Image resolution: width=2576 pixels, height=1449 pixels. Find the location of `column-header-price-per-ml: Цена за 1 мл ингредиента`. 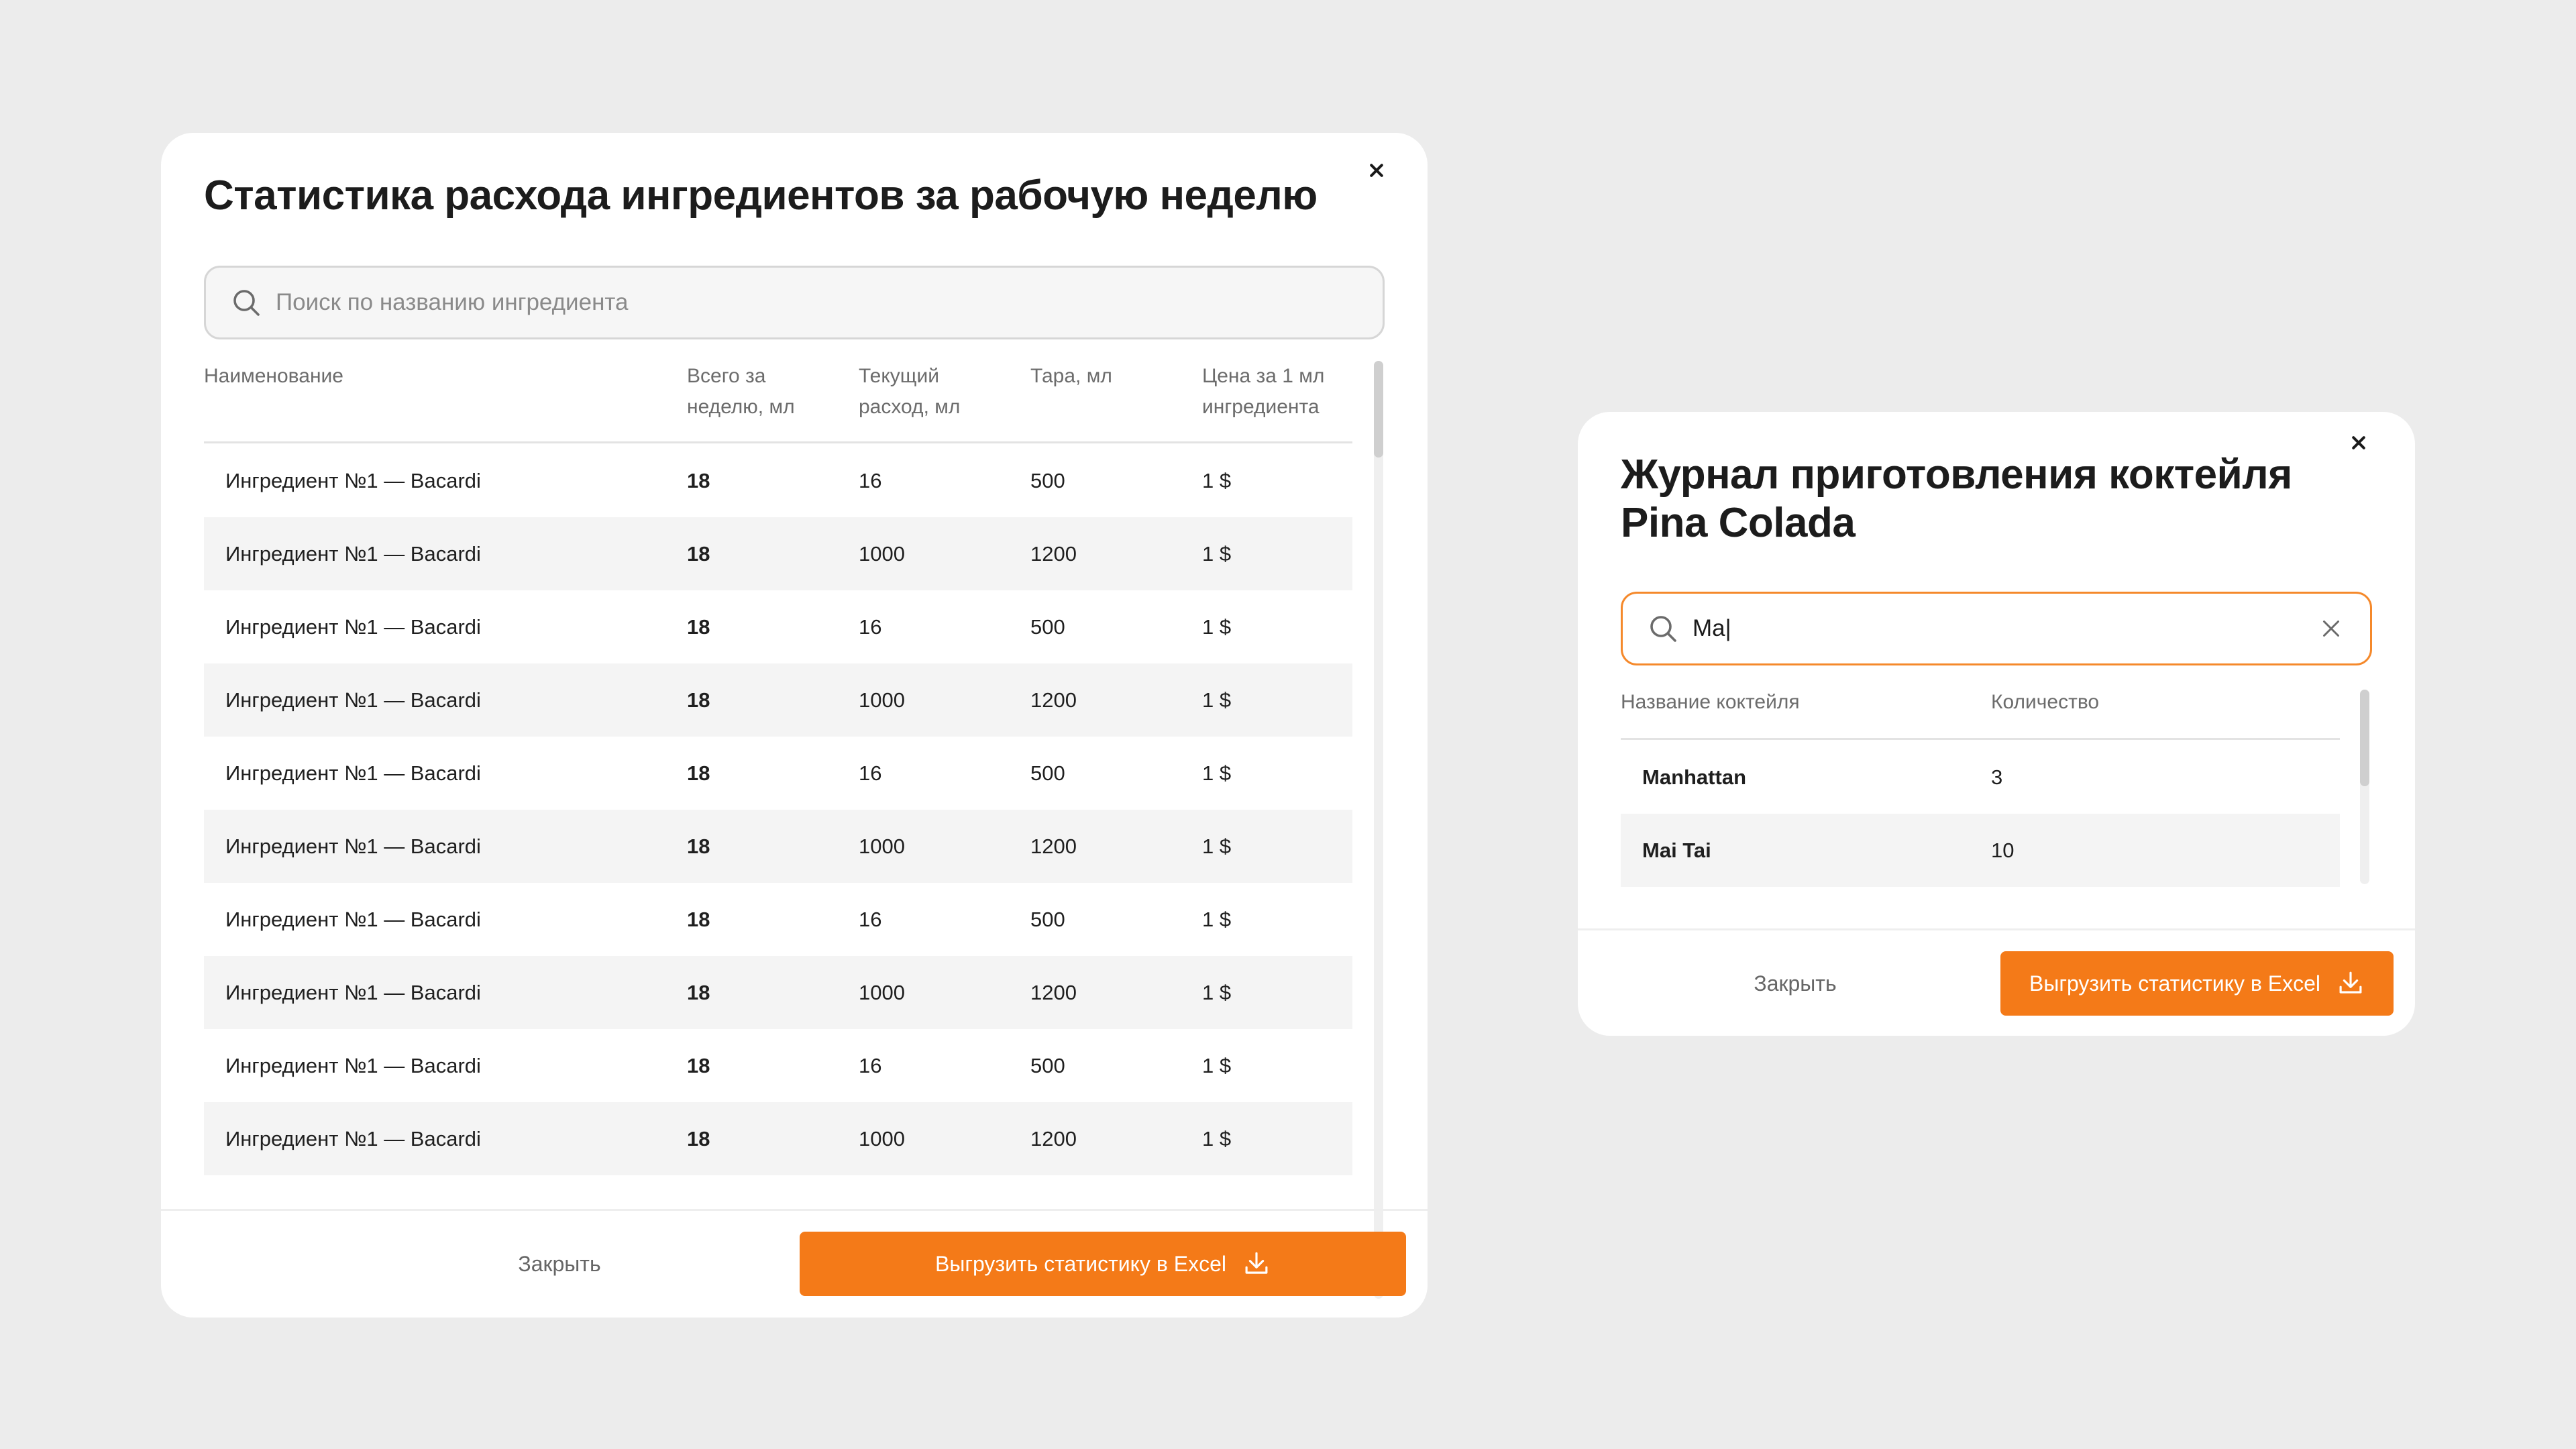

column-header-price-per-ml: Цена за 1 мл ингредиента is located at coordinates (1263, 391).